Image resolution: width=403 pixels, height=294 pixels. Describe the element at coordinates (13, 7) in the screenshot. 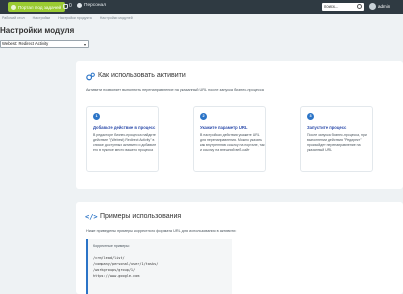

I see `plus-icon` at that location.